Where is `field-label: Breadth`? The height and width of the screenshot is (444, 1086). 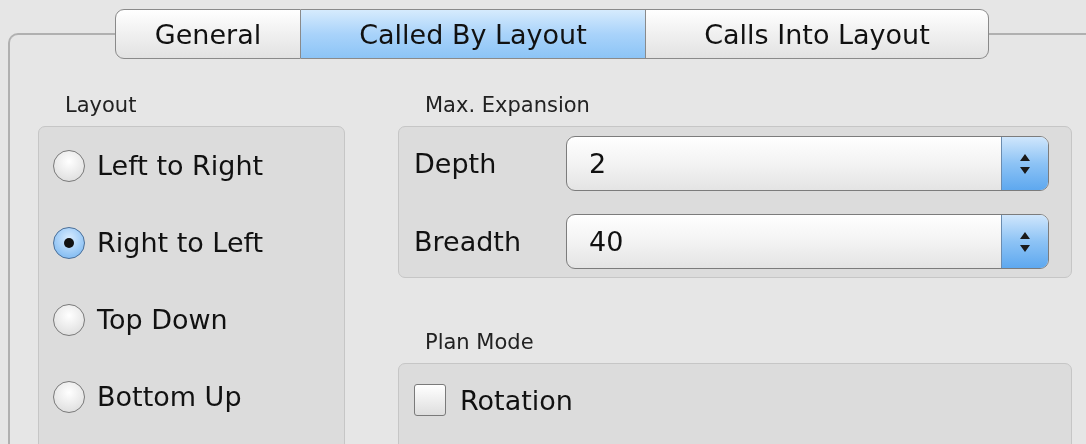
field-label: Breadth is located at coordinates (468, 241).